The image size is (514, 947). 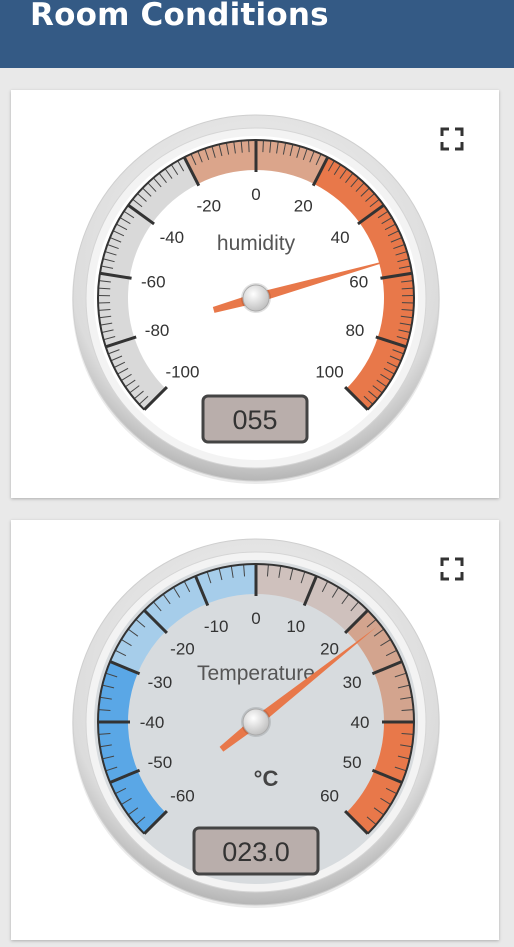 What do you see at coordinates (266, 778) in the screenshot?
I see `gauge-units: °C` at bounding box center [266, 778].